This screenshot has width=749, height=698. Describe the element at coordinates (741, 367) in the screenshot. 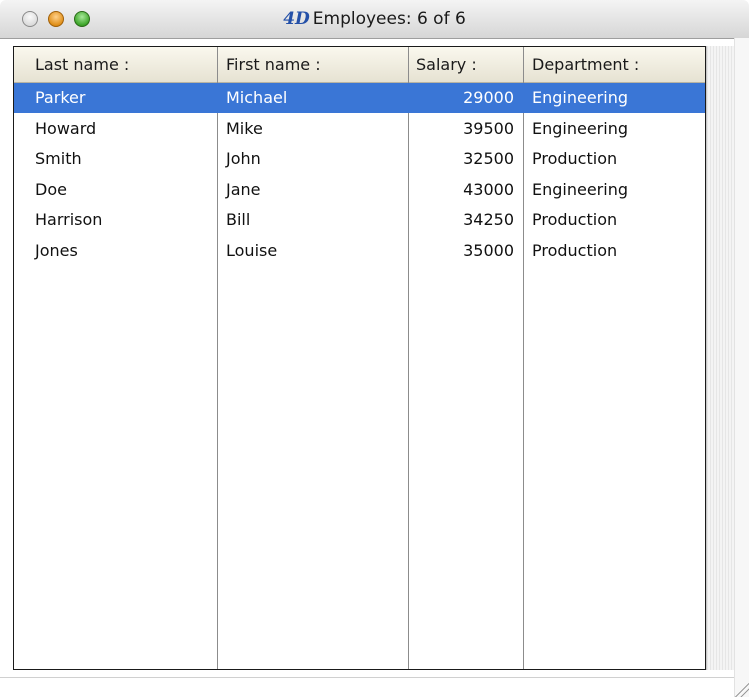

I see `window-edge` at that location.